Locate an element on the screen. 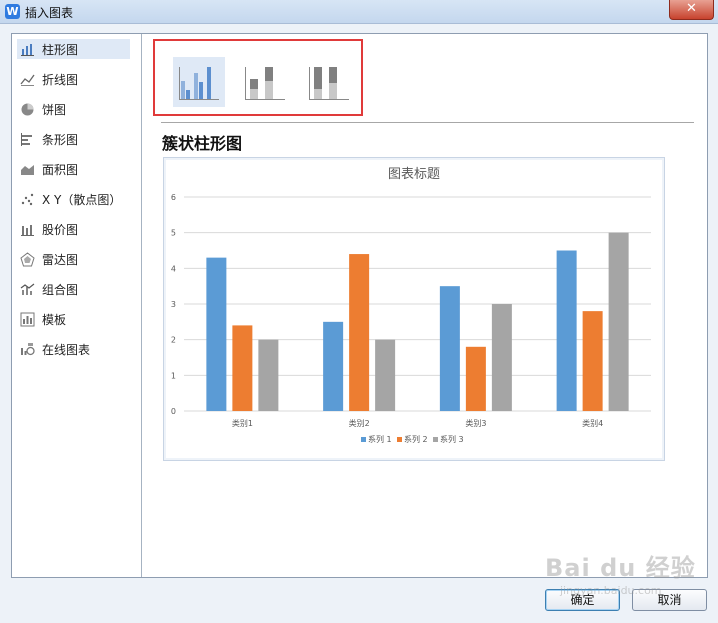 The height and width of the screenshot is (623, 718). y-tick-label: 1 is located at coordinates (173, 375).